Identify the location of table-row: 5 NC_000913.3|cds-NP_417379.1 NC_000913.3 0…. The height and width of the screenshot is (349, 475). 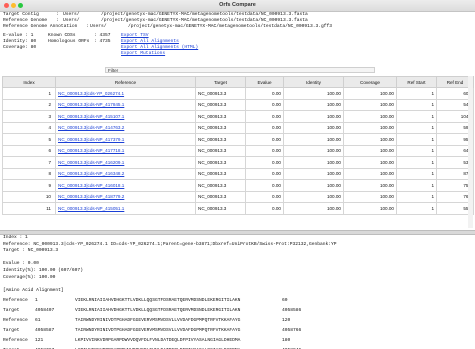
(238, 139).